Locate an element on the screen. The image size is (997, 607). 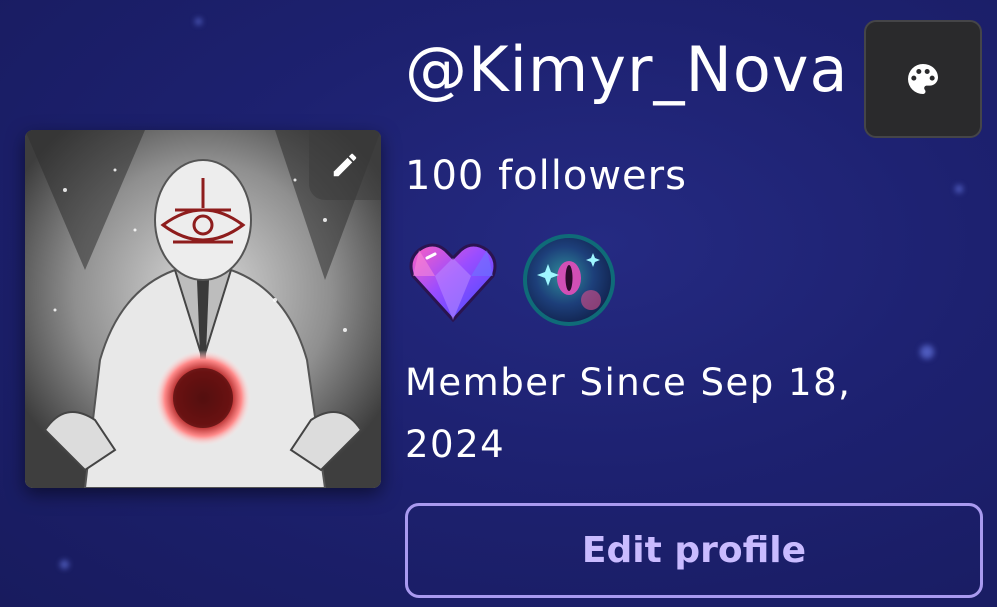
member-since-line-2: 2024 is located at coordinates (455, 444).